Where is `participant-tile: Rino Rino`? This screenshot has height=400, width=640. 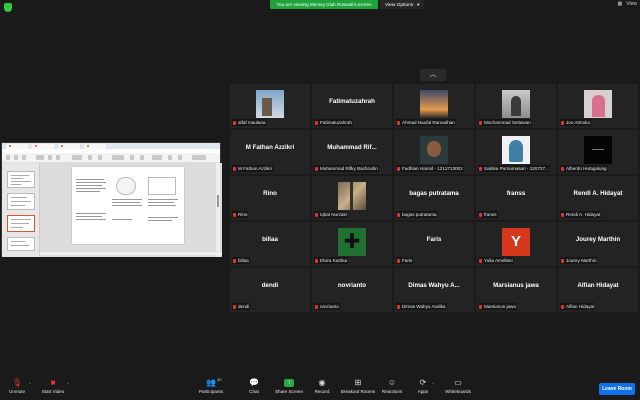 participant-tile: Rino Rino is located at coordinates (270, 198).